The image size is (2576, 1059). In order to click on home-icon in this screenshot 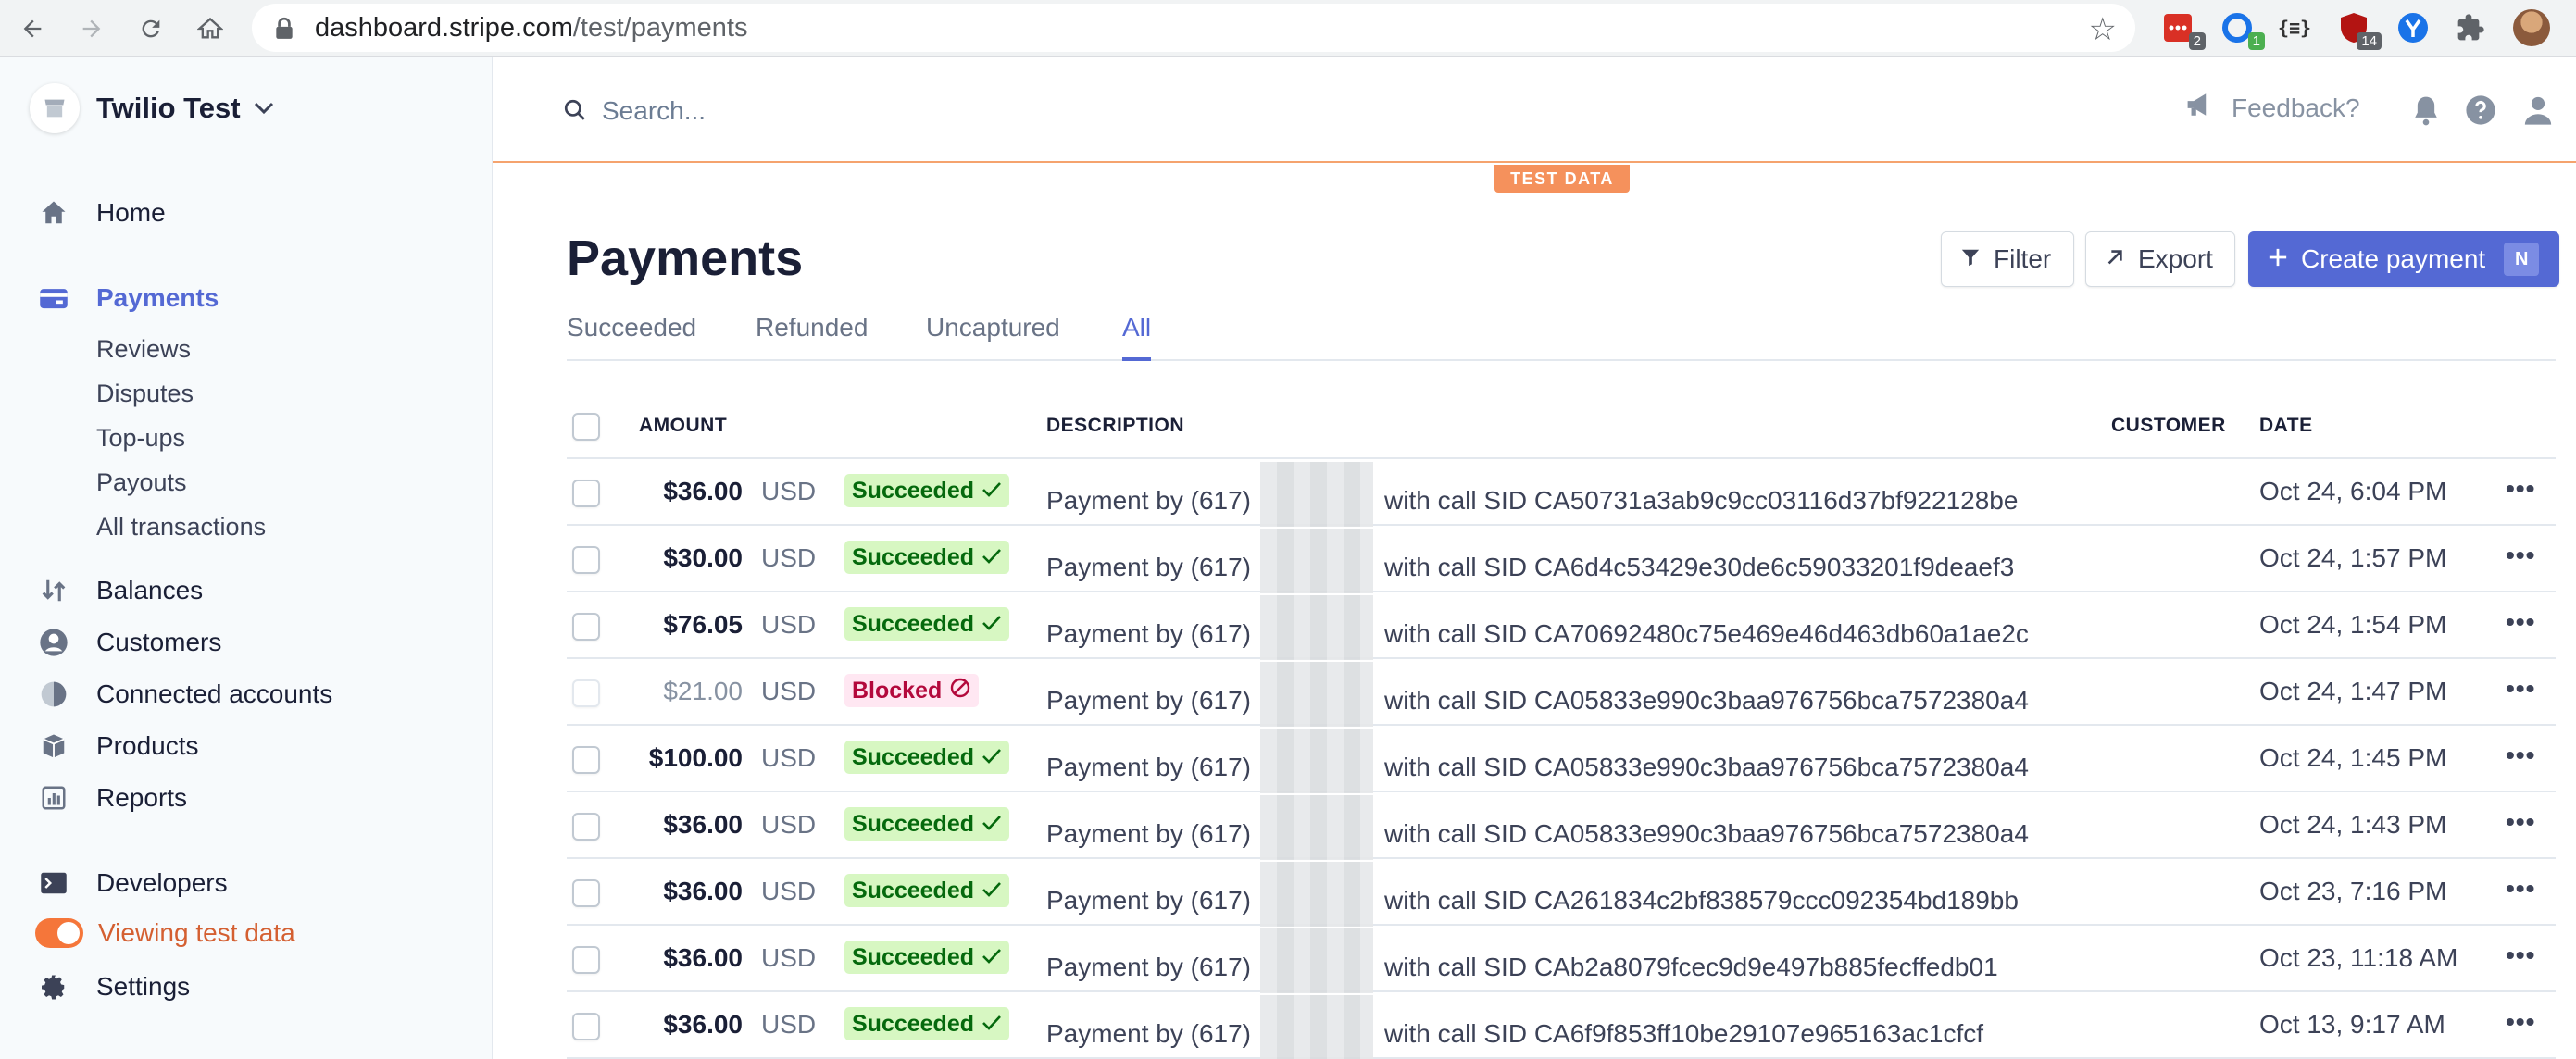, I will do `click(210, 29)`.